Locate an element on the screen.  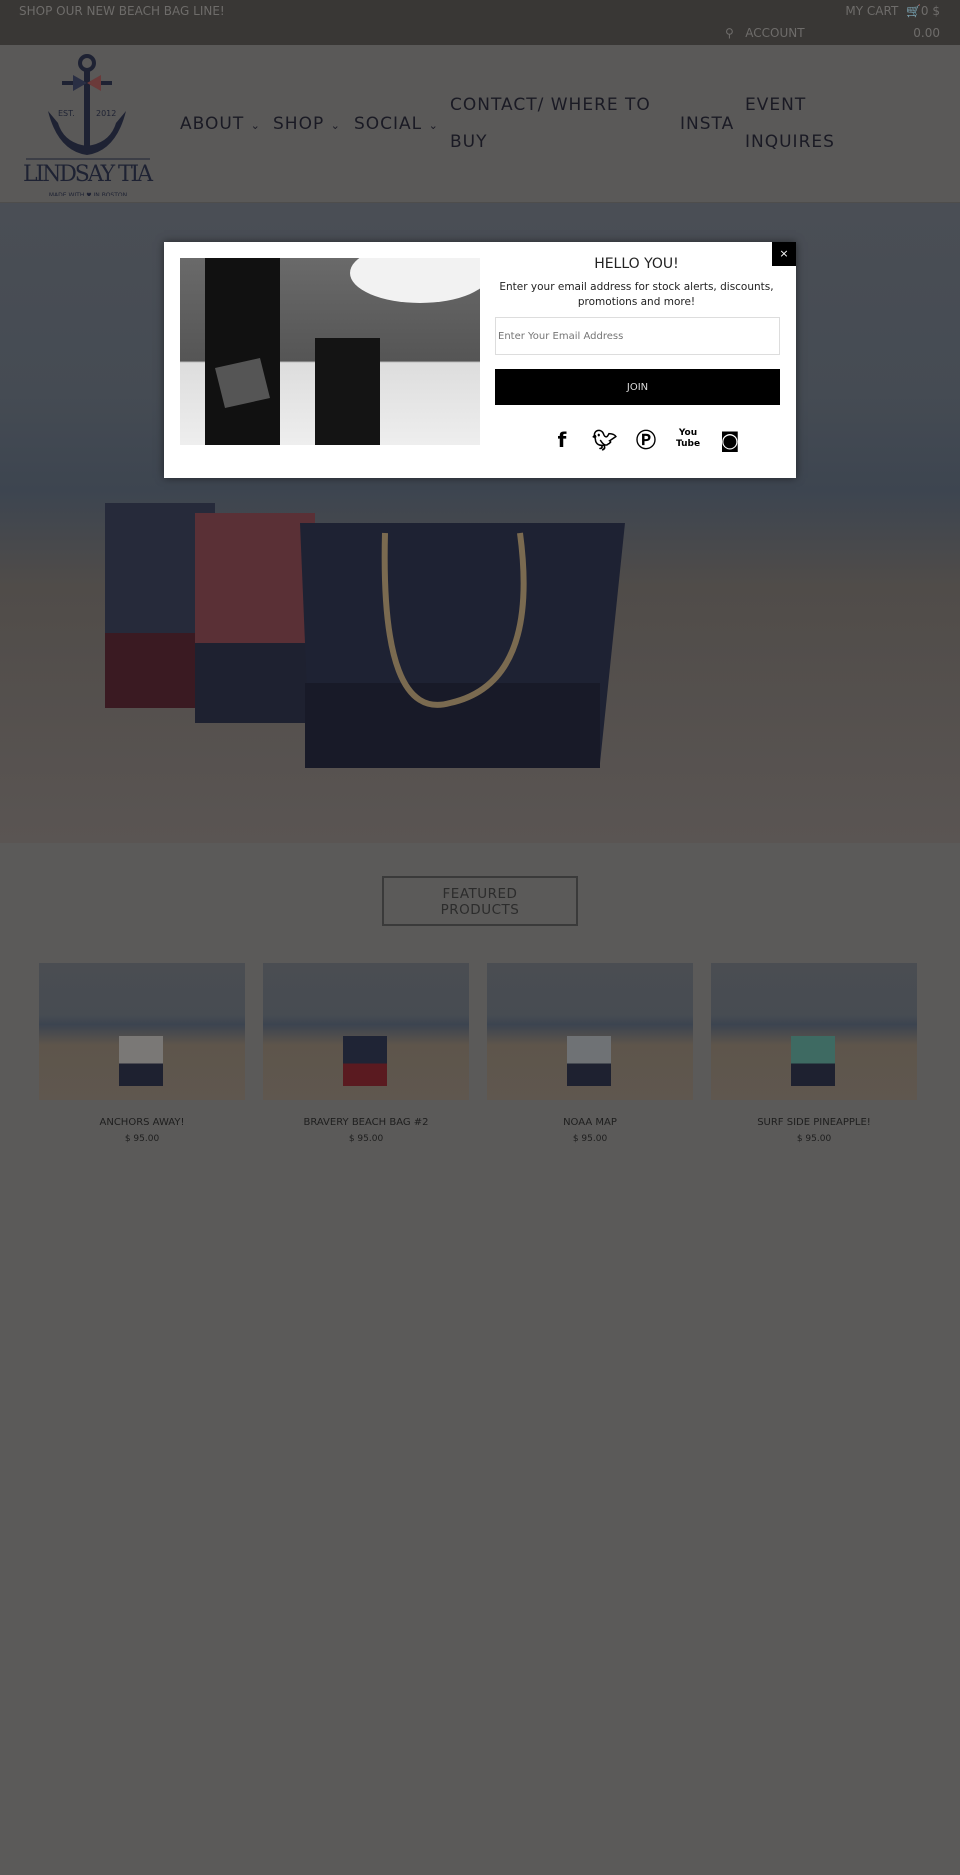
cart-label: MY CART is located at coordinates (872, 11).